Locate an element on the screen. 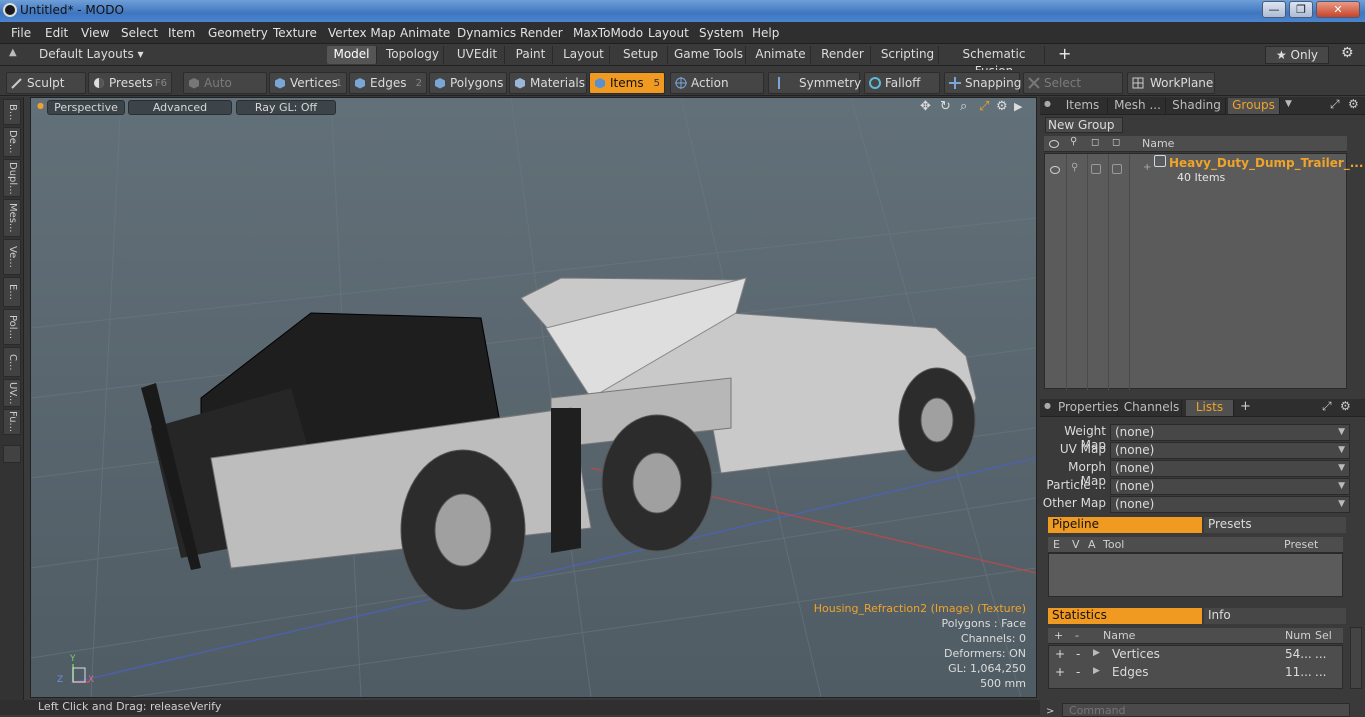 The width and height of the screenshot is (1365, 717). stats-col-num: Num is located at coordinates (1298, 635).